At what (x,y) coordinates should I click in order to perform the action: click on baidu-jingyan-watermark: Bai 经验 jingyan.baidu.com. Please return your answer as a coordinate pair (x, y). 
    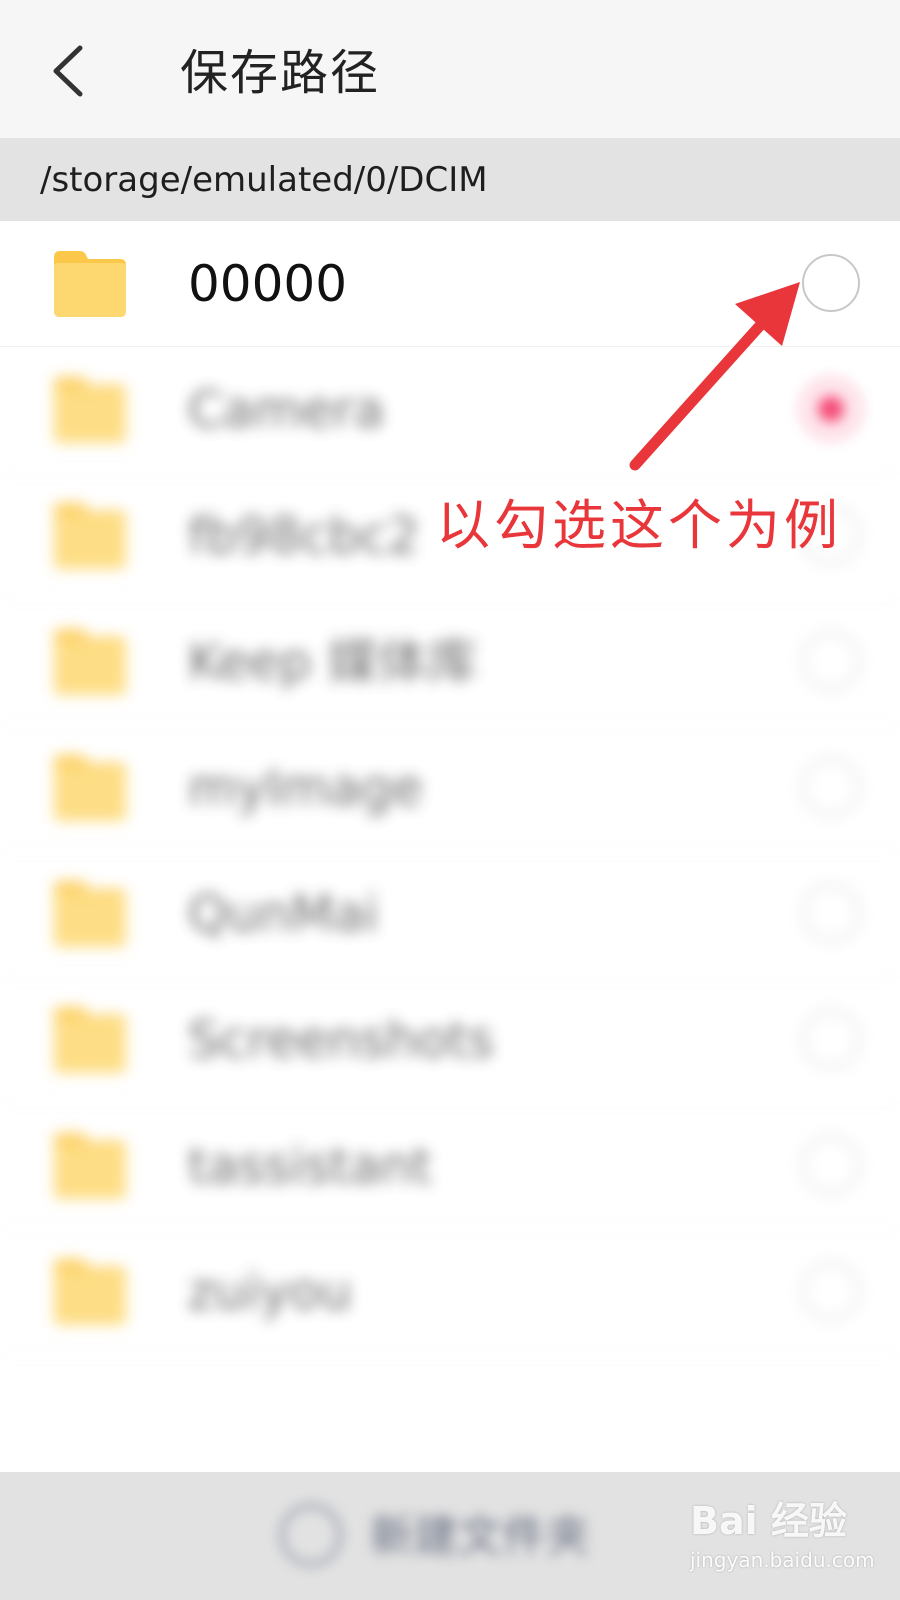
    Looking at the image, I should click on (790, 1540).